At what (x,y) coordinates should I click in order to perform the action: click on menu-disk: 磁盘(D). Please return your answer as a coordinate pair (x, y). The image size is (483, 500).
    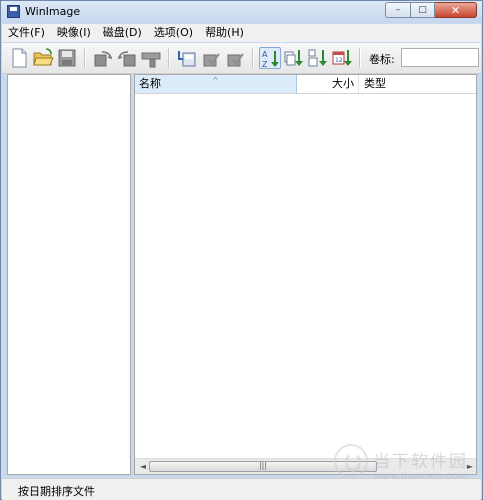
    Looking at the image, I should click on (122, 33).